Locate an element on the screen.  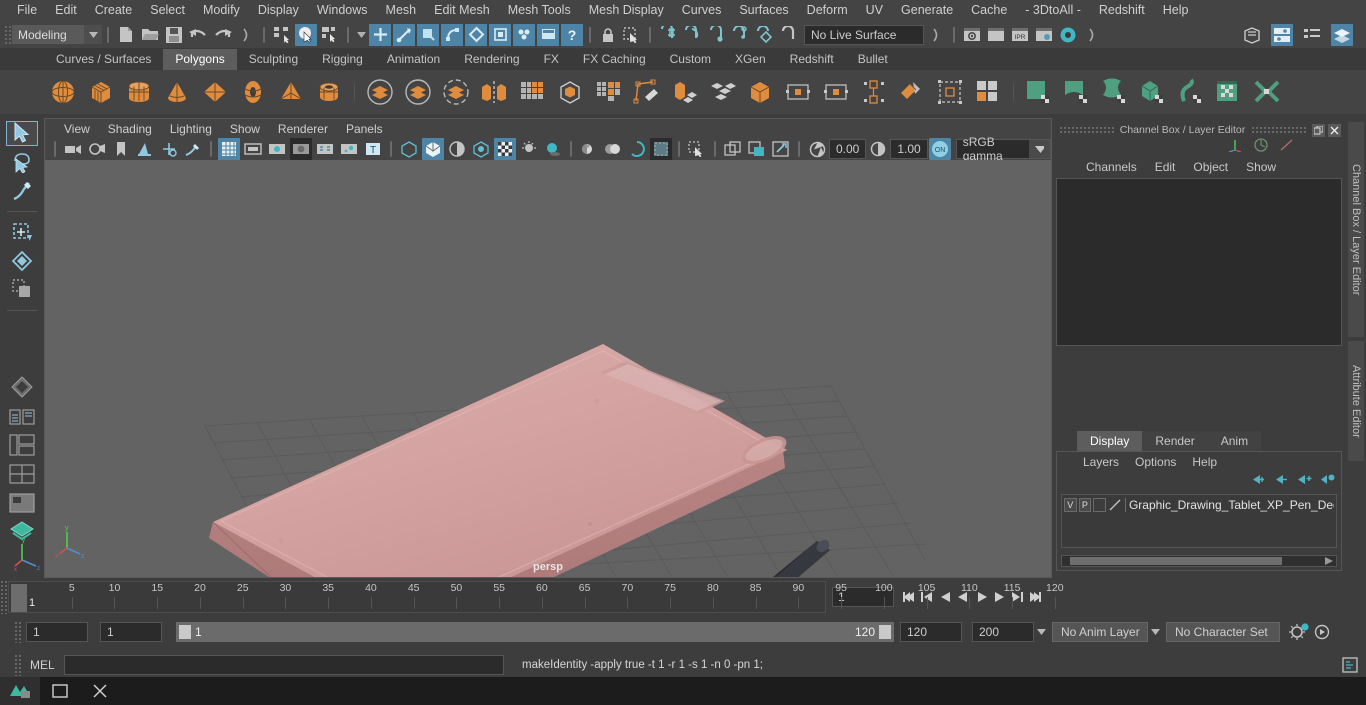
show-hide-tool-settings-icon is located at coordinates (1312, 35).